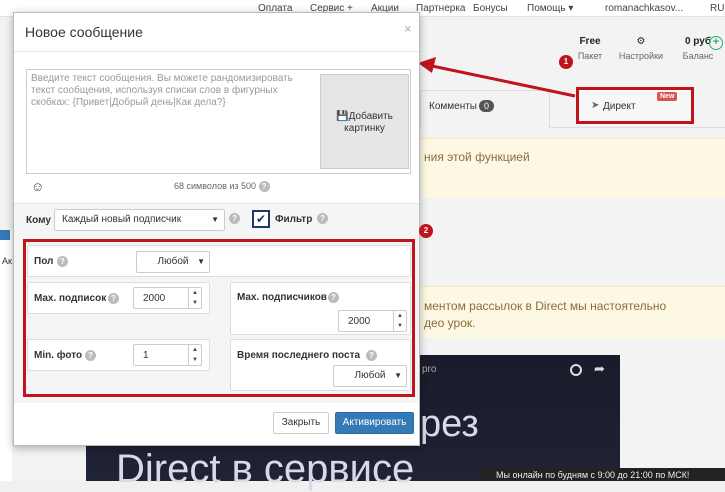 This screenshot has height=492, width=725. What do you see at coordinates (716, 43) in the screenshot?
I see `add-funds-icon: +` at bounding box center [716, 43].